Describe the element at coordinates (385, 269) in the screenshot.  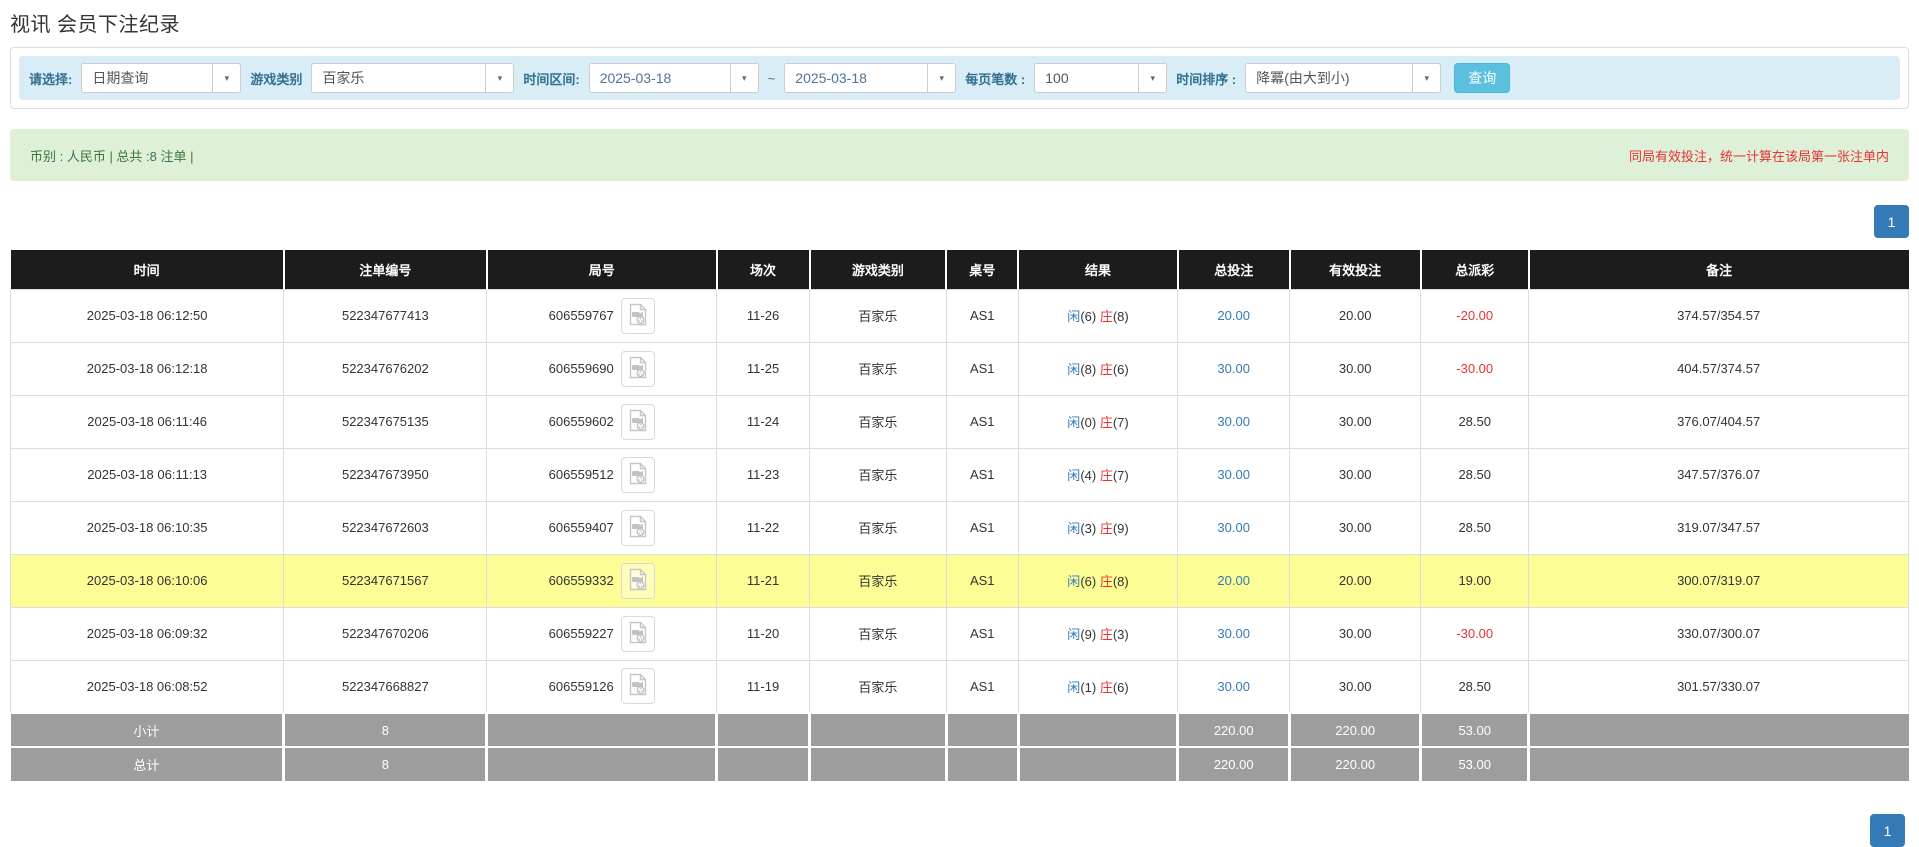
I see `column-header-2: 注单编号` at that location.